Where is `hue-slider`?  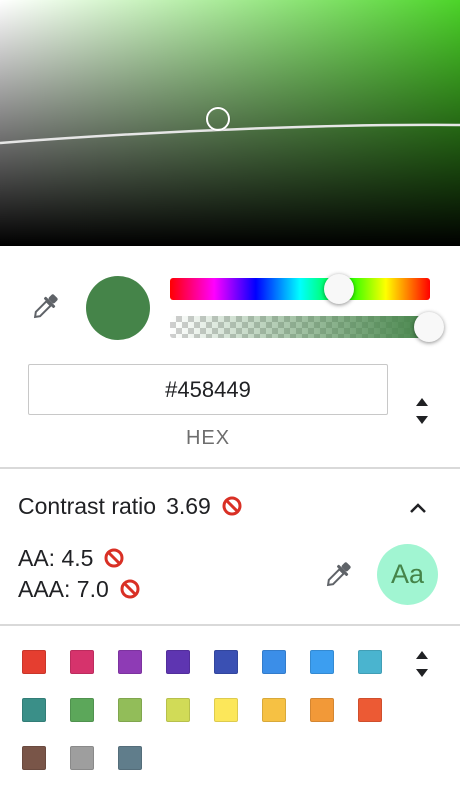
hue-slider is located at coordinates (300, 289).